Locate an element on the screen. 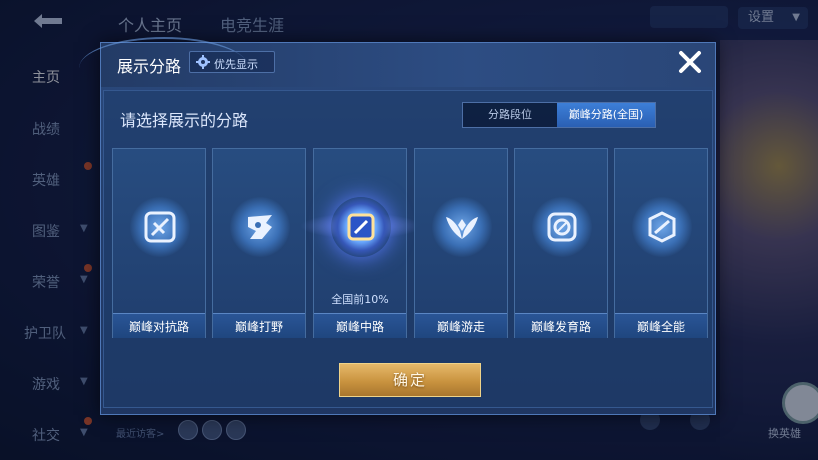 The image size is (818, 460). dragon-icon is located at coordinates (260, 227).